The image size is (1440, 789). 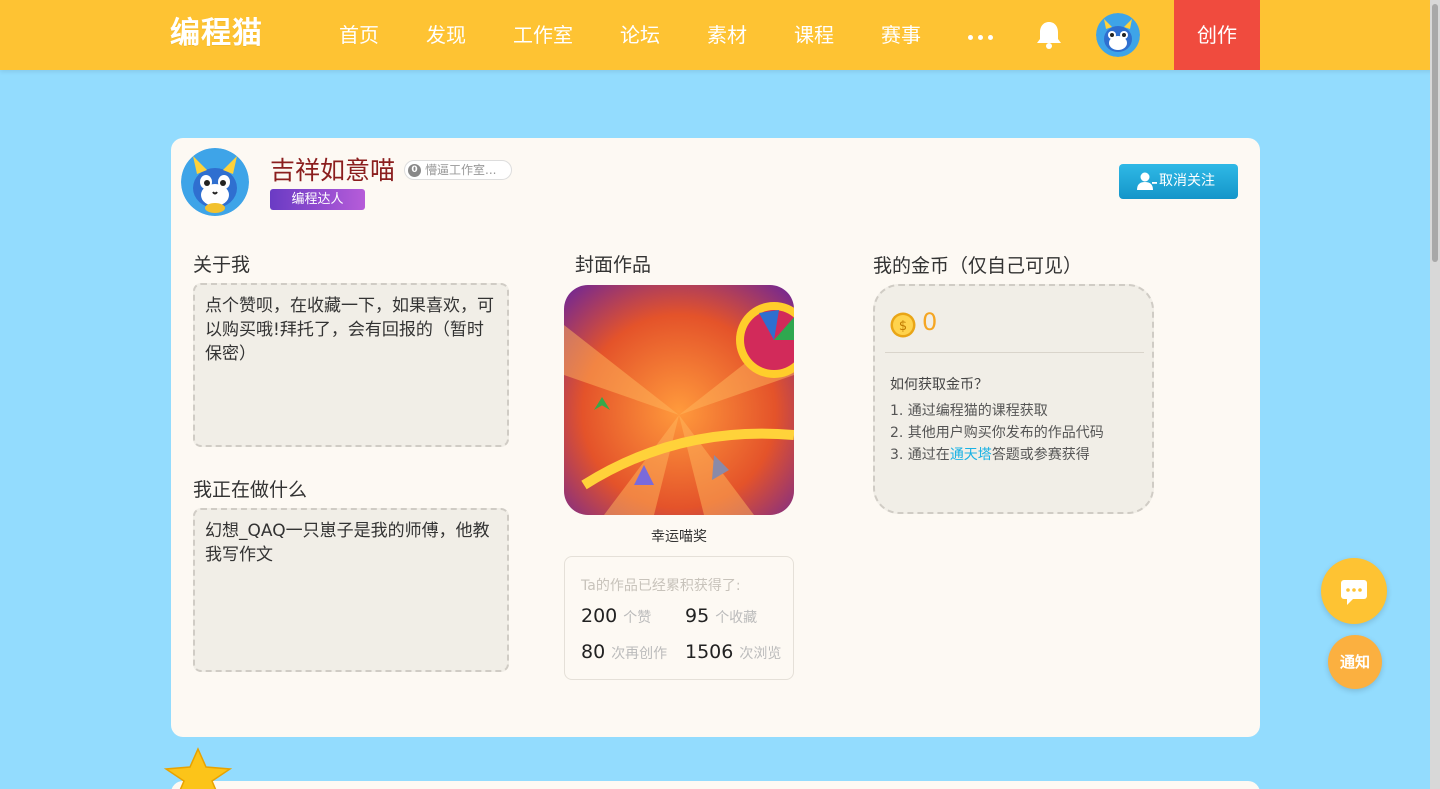 I want to click on chat-button, so click(x=1354, y=591).